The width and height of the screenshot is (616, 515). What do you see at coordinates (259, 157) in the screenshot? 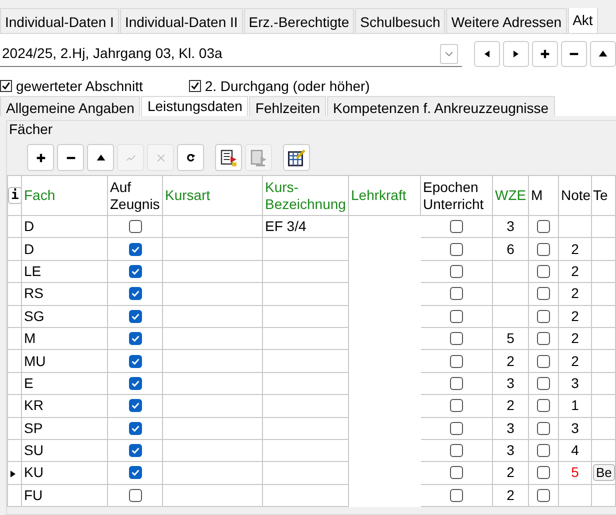
I see `document-icon` at bounding box center [259, 157].